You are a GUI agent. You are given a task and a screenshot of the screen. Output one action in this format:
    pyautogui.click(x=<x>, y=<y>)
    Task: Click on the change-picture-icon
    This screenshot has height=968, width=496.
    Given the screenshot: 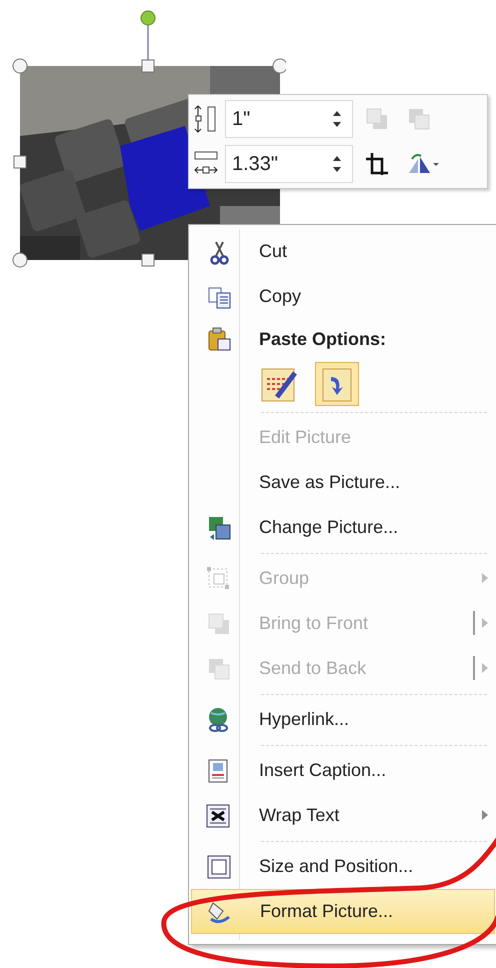 What is the action you would take?
    pyautogui.click(x=219, y=527)
    